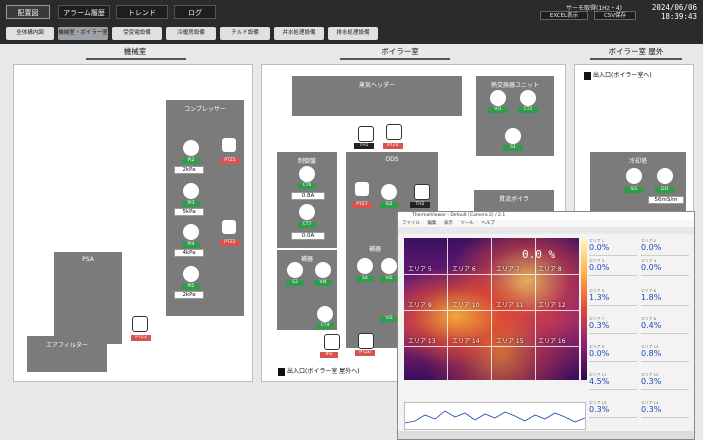  Describe the element at coordinates (665, 176) in the screenshot. I see `conductivity-icon` at that location.